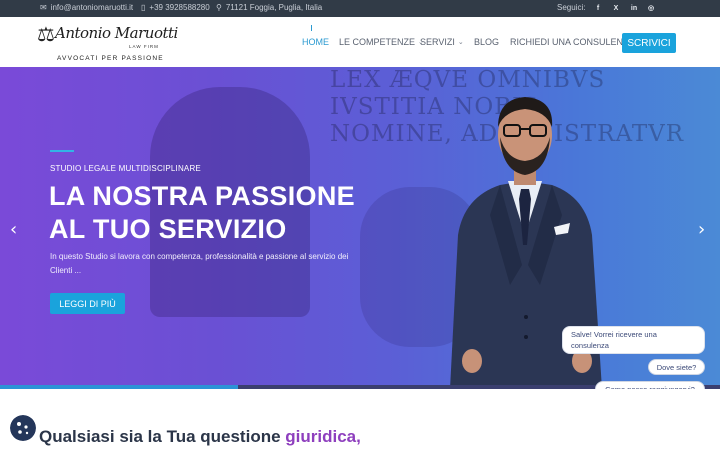  I want to click on read-more-button: LEGGI DI PIÙ, so click(87, 303).